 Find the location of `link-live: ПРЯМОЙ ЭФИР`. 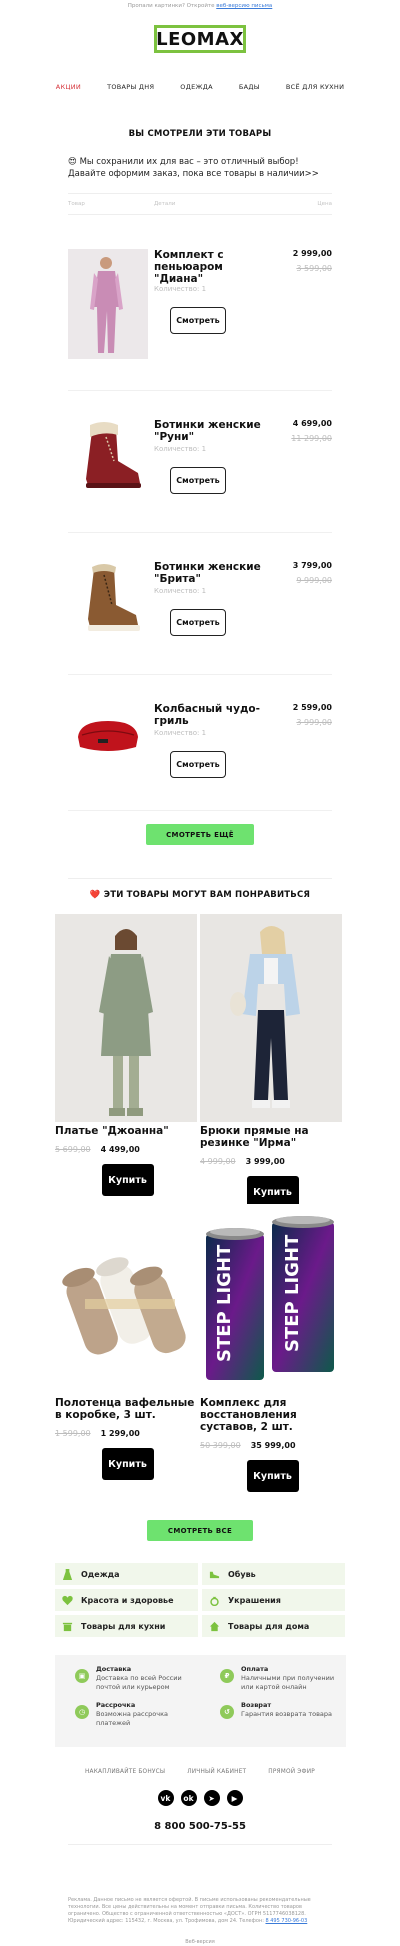

link-live: ПРЯМОЙ ЭФИР is located at coordinates (291, 1772).